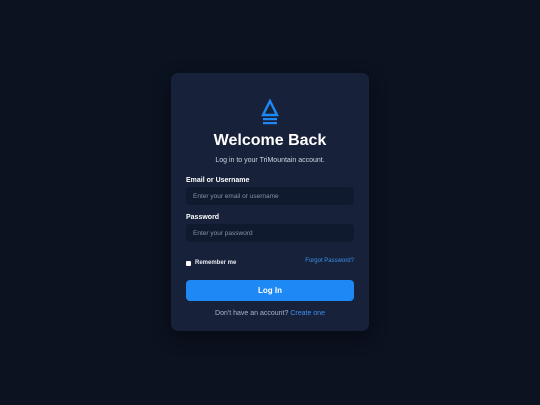  What do you see at coordinates (270, 160) in the screenshot?
I see `page-subtitle: Log in to your TriMountain account.` at bounding box center [270, 160].